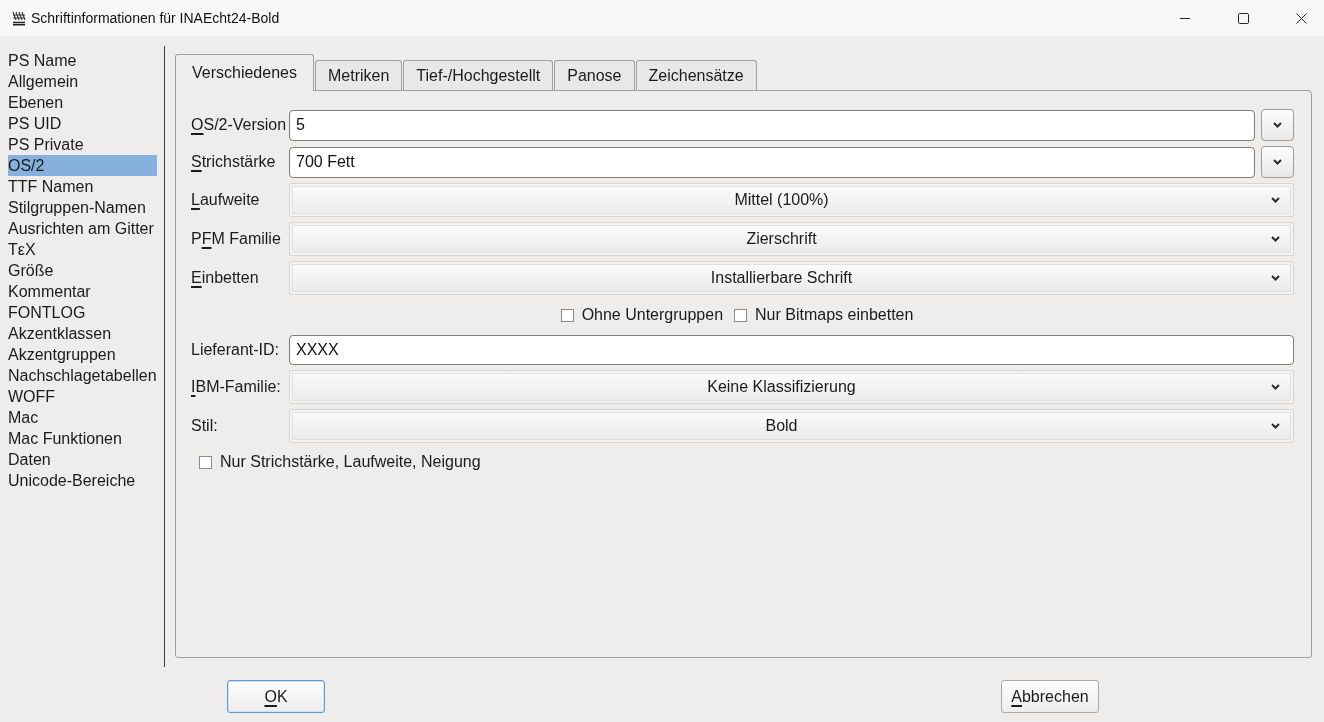 The height and width of the screenshot is (722, 1324). I want to click on tab: Zeichensätze, so click(696, 75).